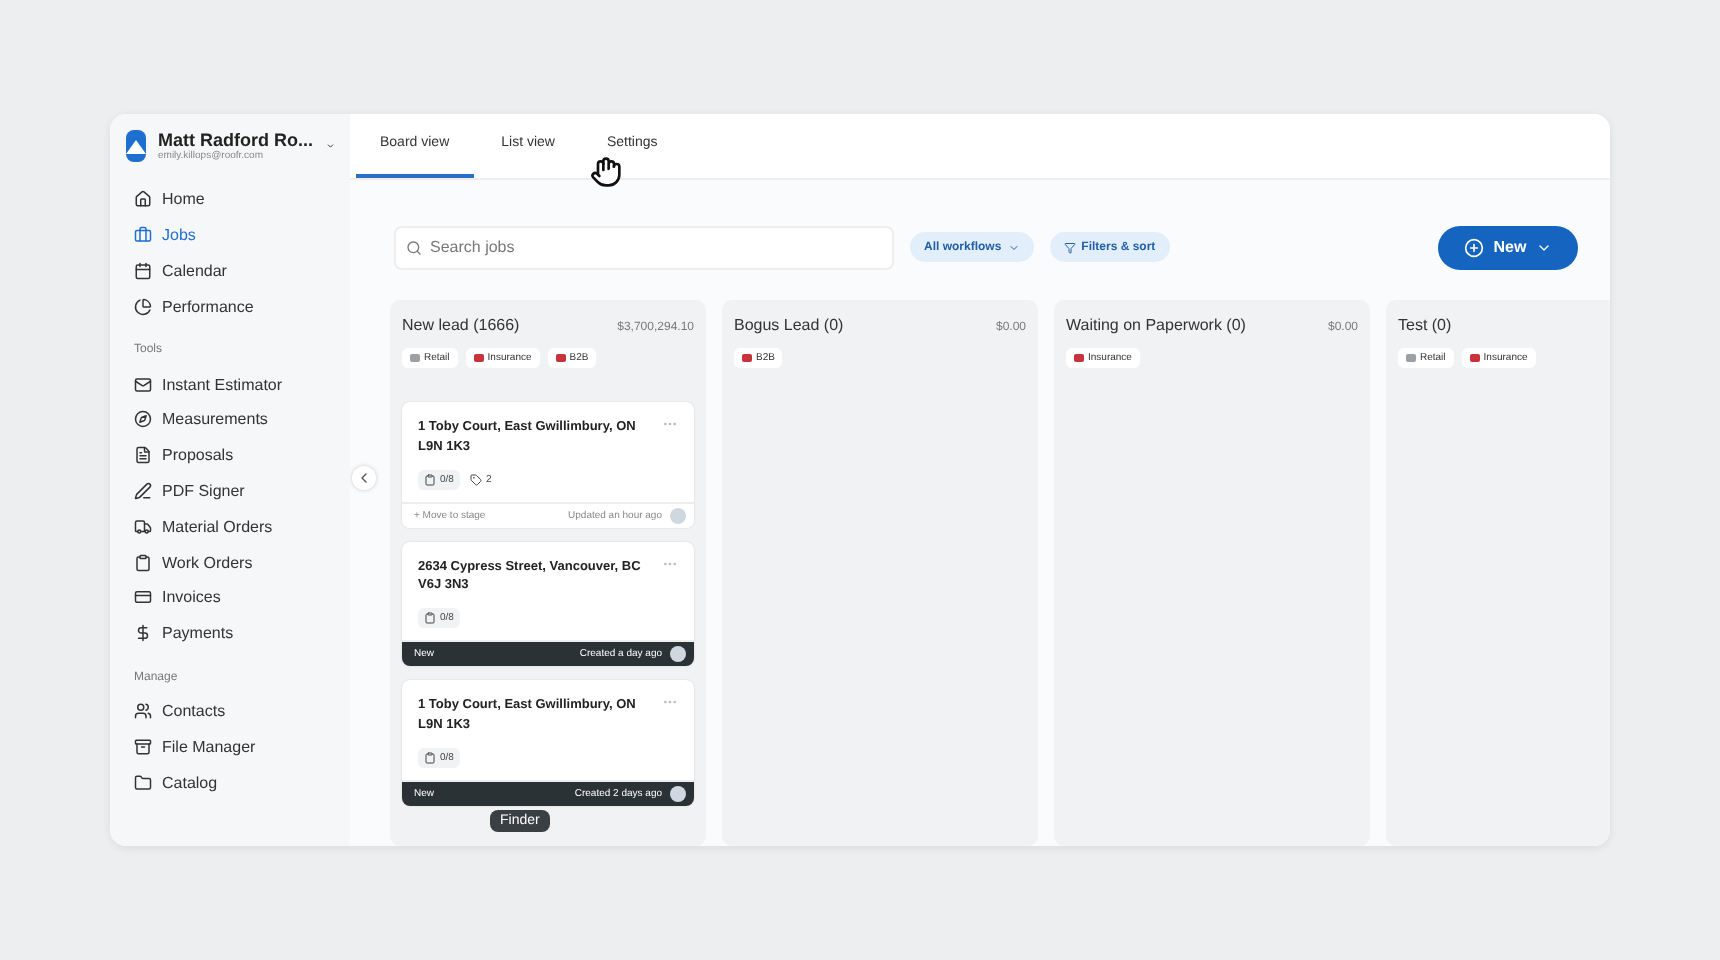 This screenshot has height=960, width=1720. What do you see at coordinates (1508, 247) in the screenshot?
I see `new-button: New` at bounding box center [1508, 247].